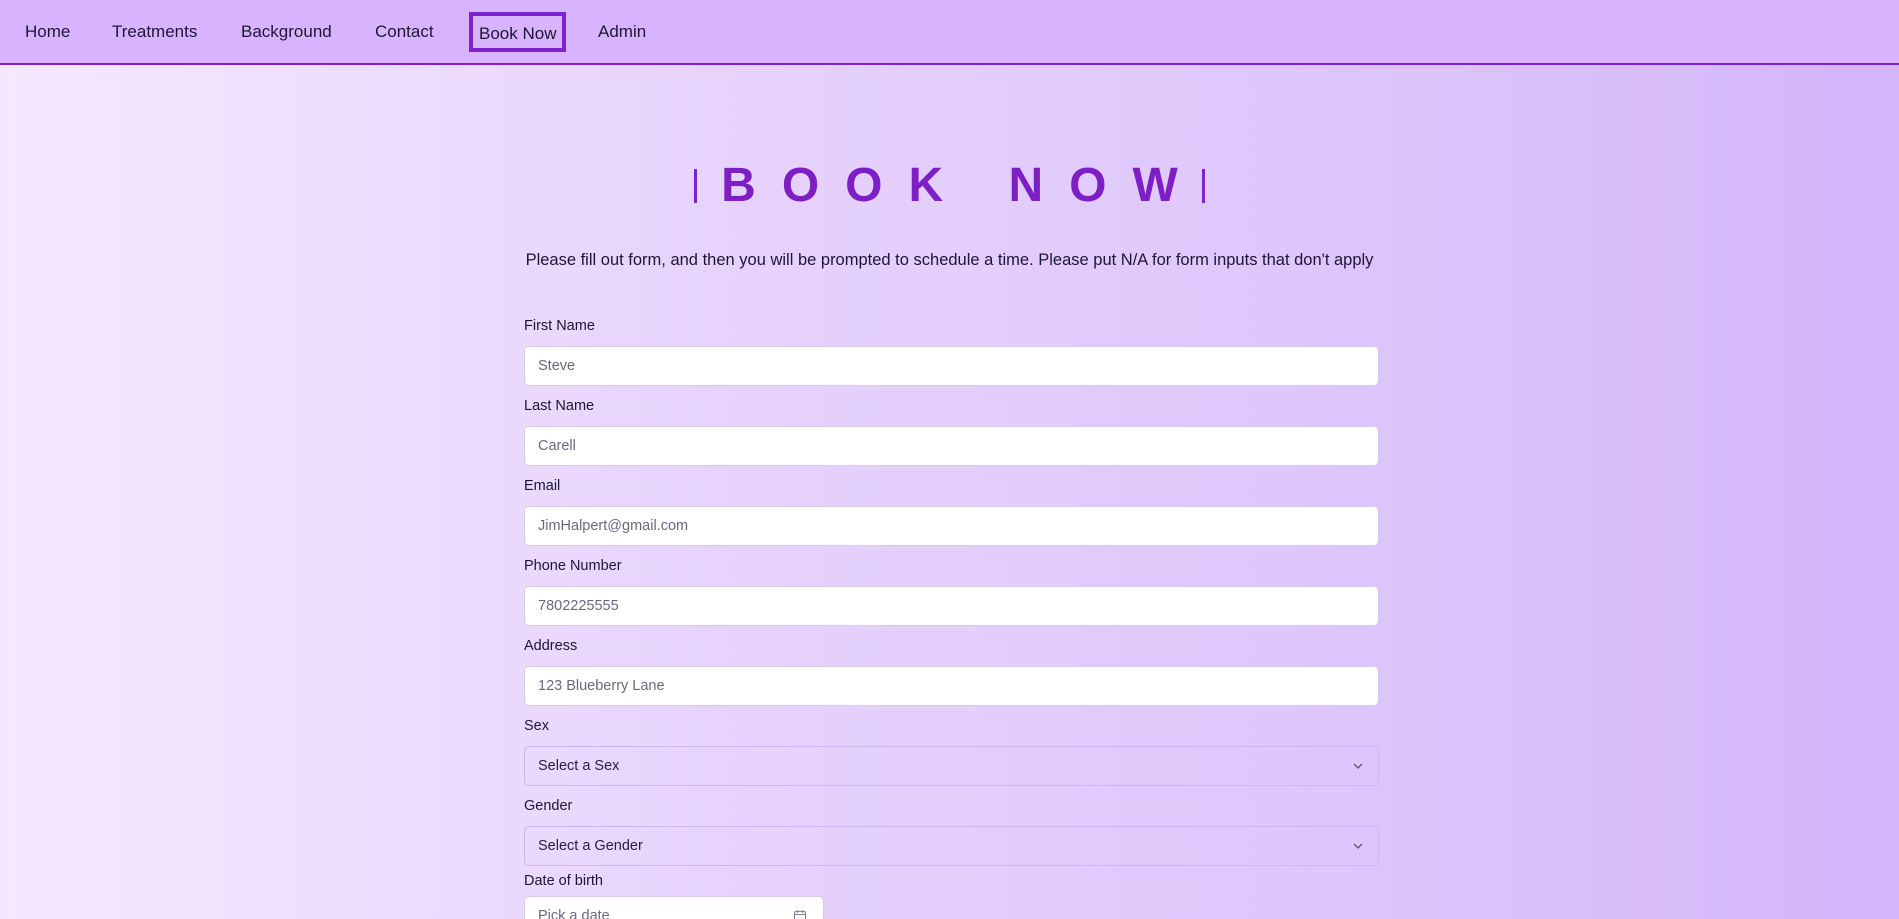  I want to click on phone-field: 7802225555, so click(951, 606).